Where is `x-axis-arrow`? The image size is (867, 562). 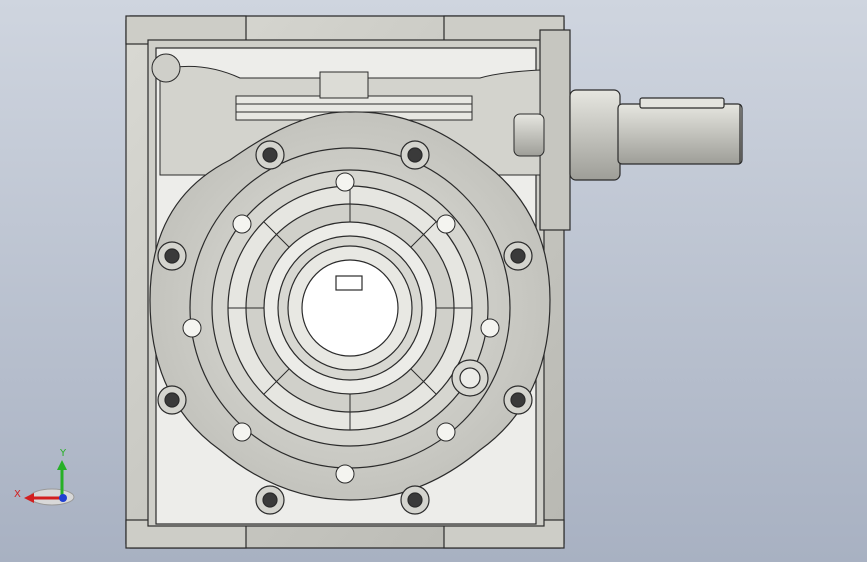 x-axis-arrow is located at coordinates (29, 498).